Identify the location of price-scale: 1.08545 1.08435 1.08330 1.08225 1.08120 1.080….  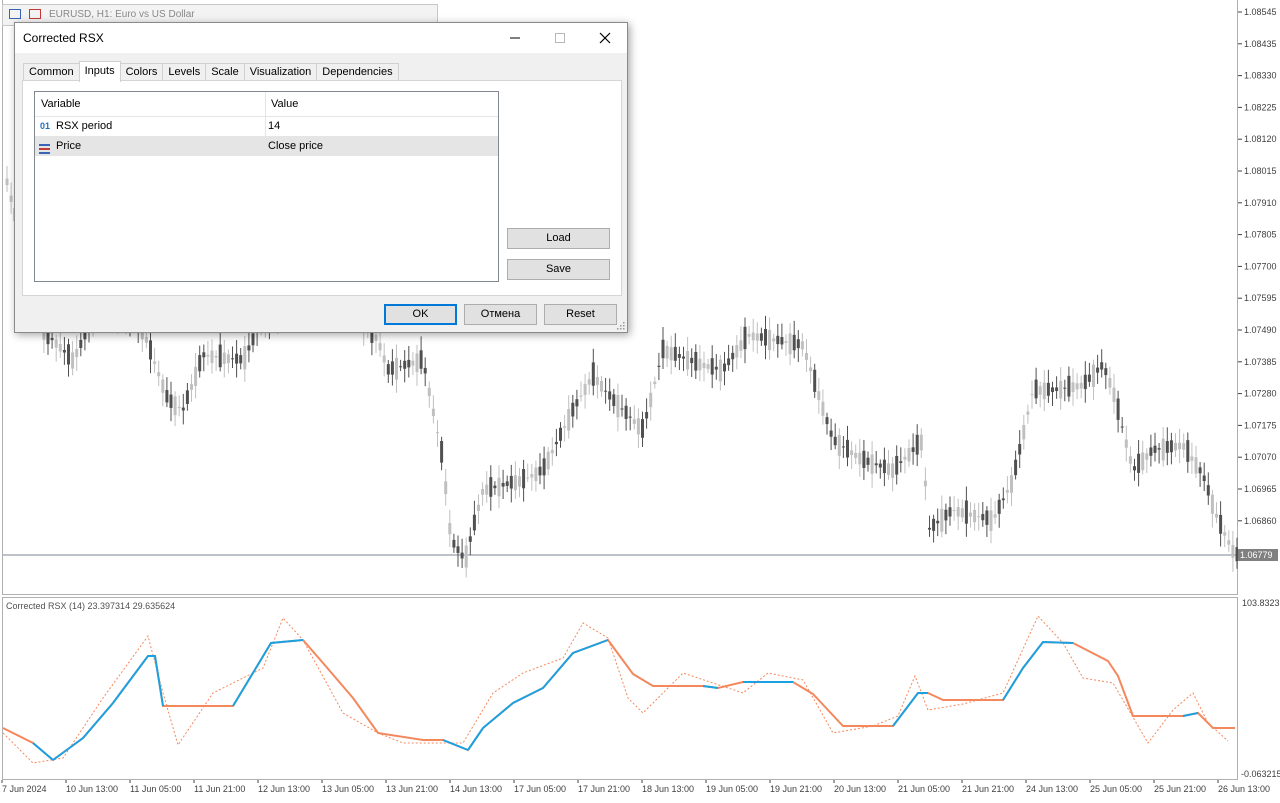
(1259, 297).